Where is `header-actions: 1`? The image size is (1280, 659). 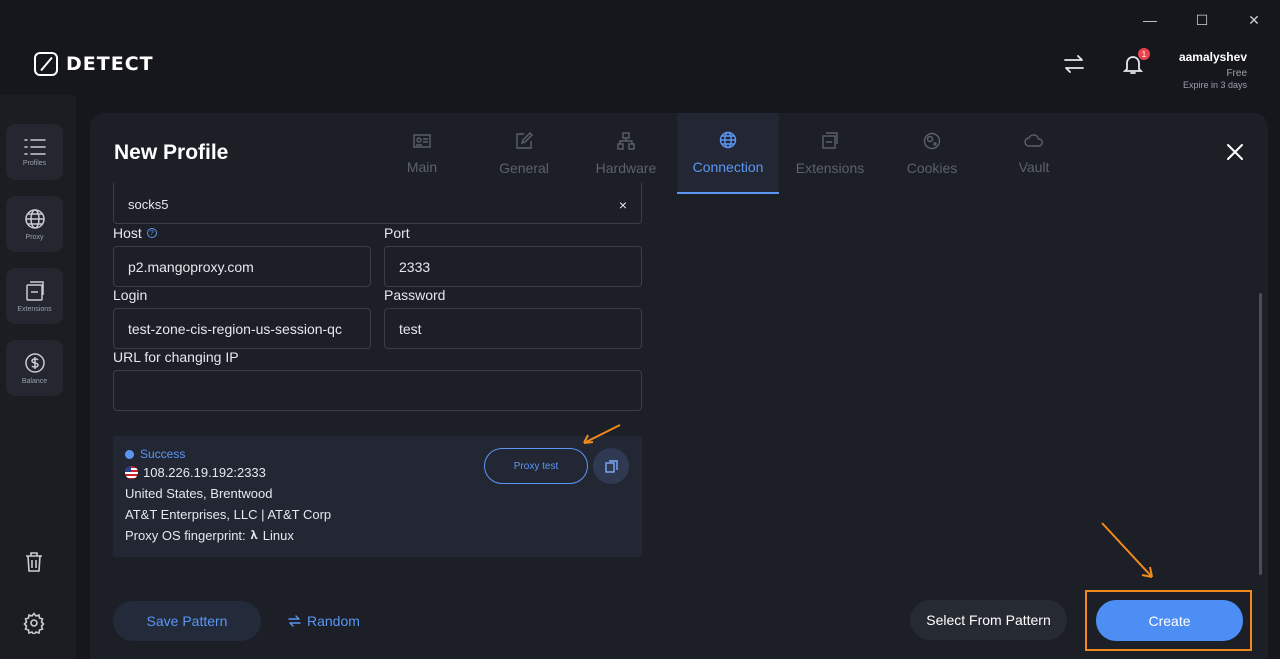
header-actions: 1 is located at coordinates (1106, 62).